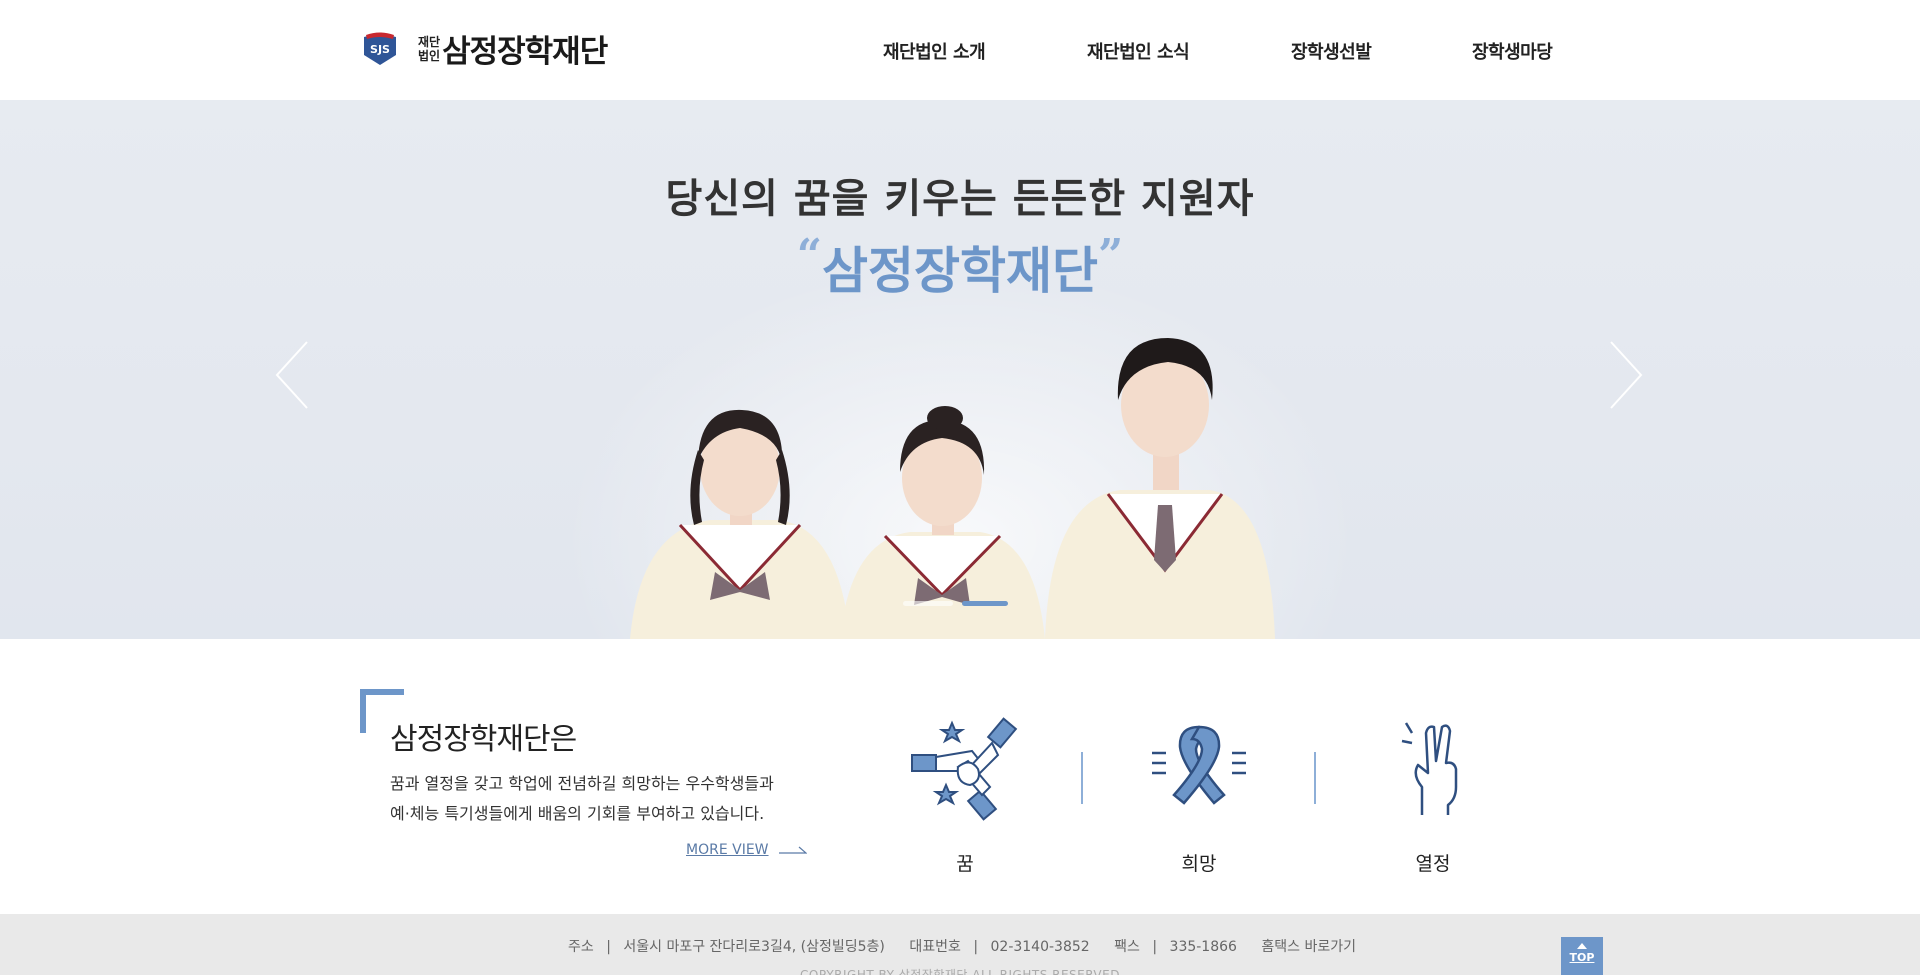  I want to click on value-hope: 희망, so click(1199, 796).